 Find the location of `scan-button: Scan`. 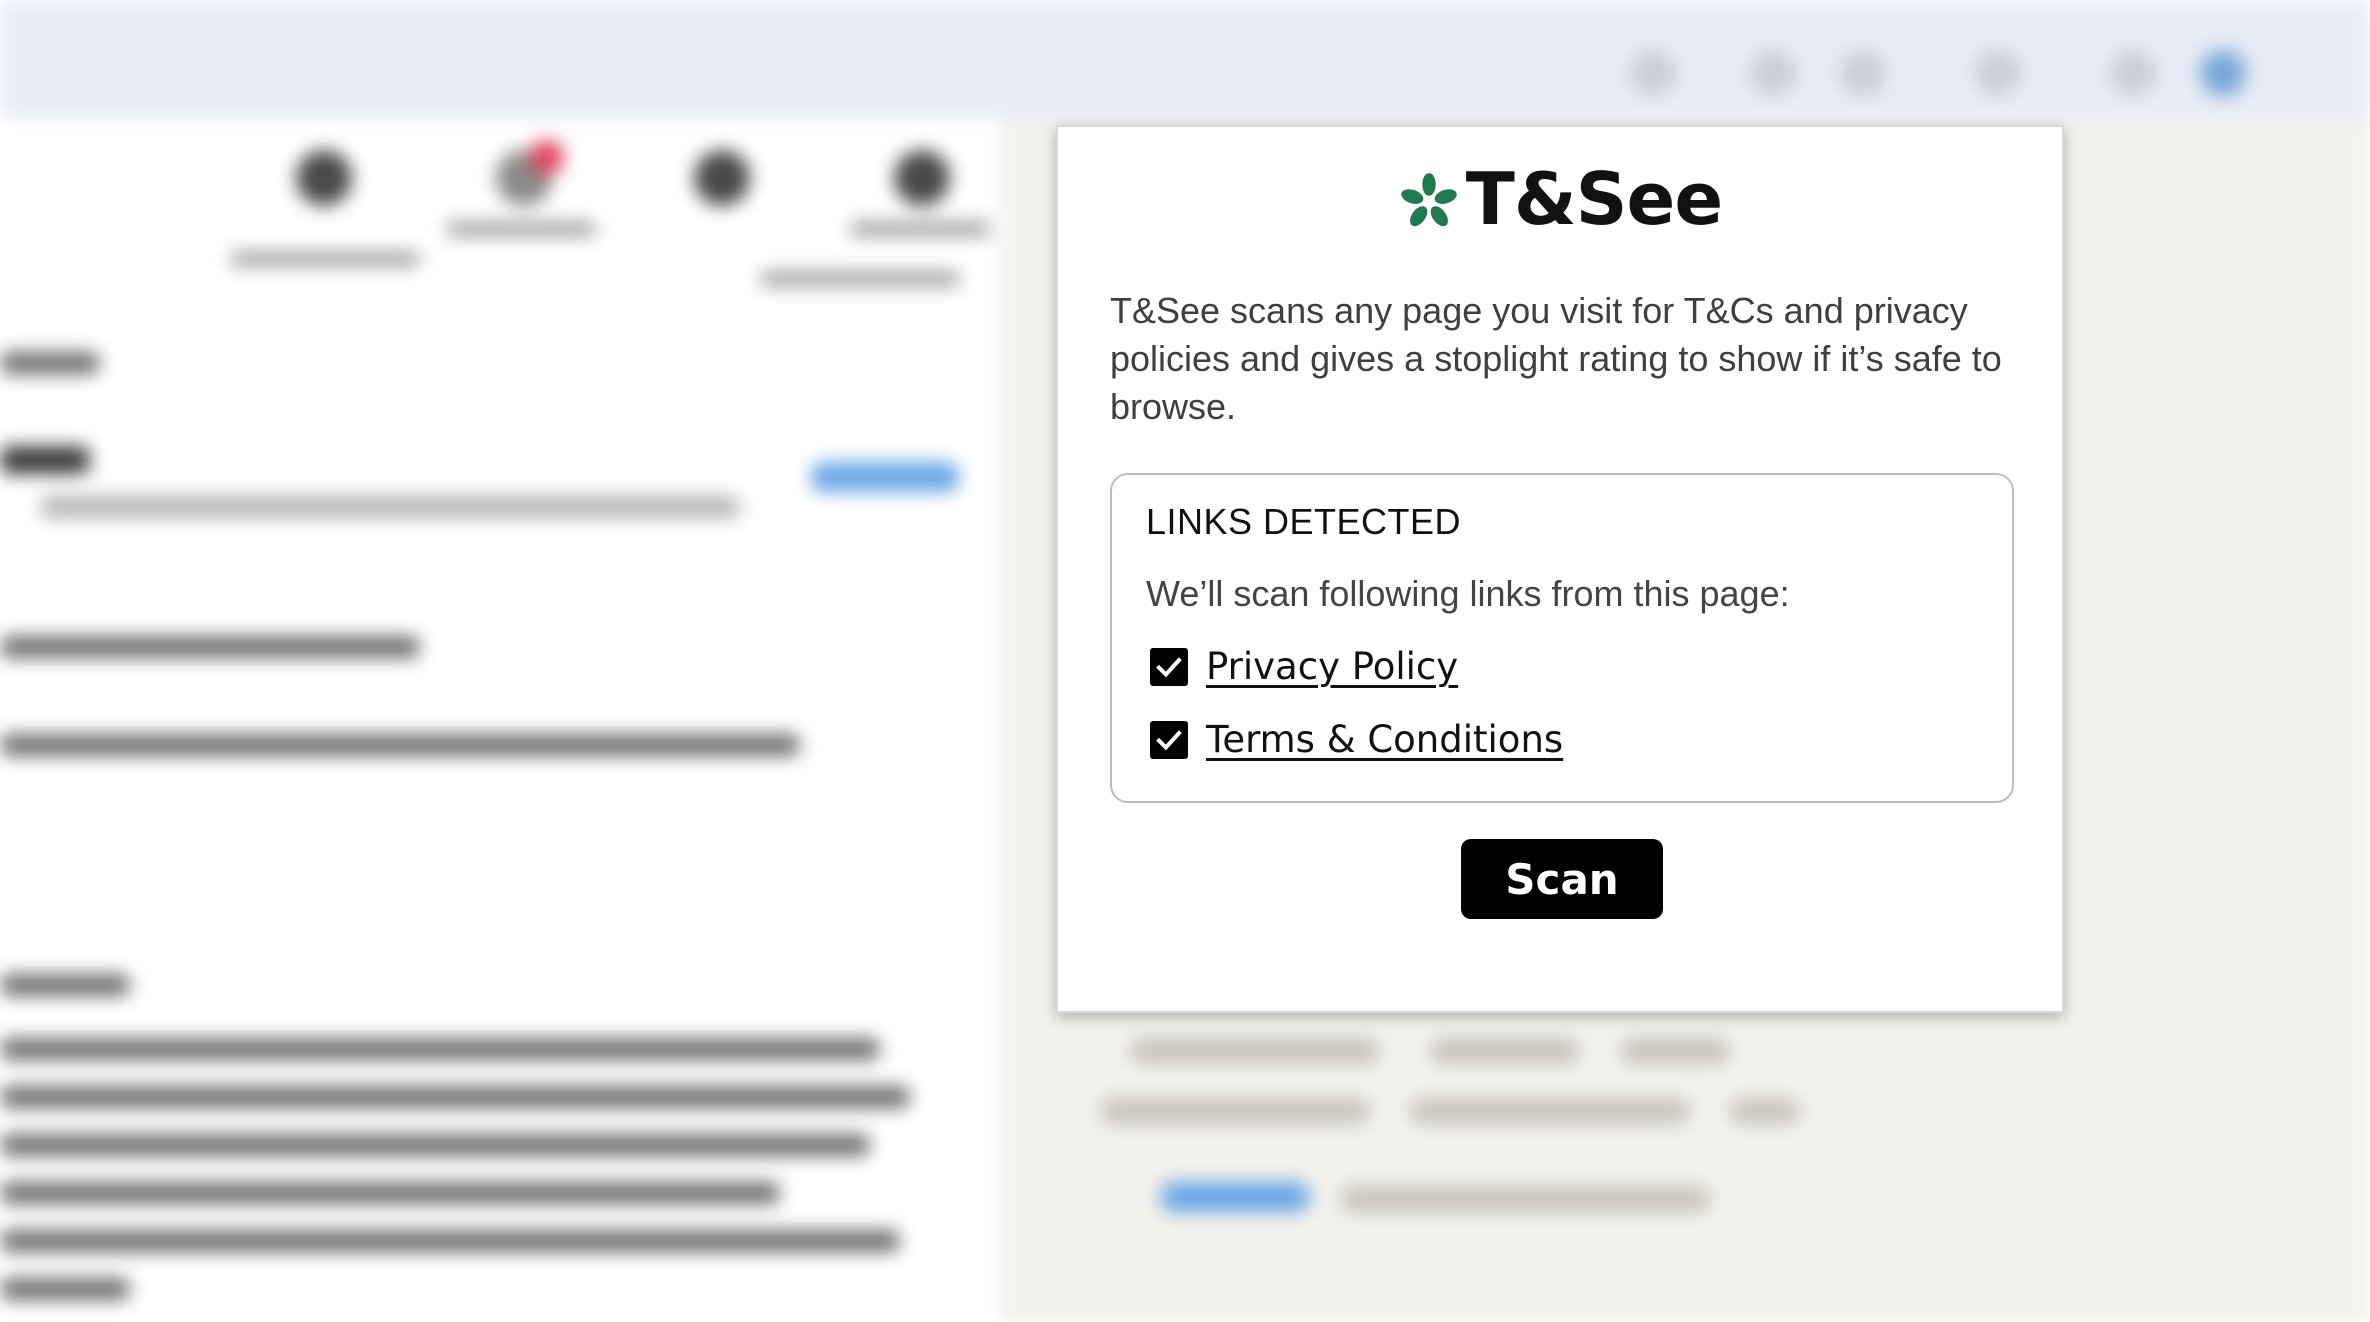

scan-button: Scan is located at coordinates (1562, 879).